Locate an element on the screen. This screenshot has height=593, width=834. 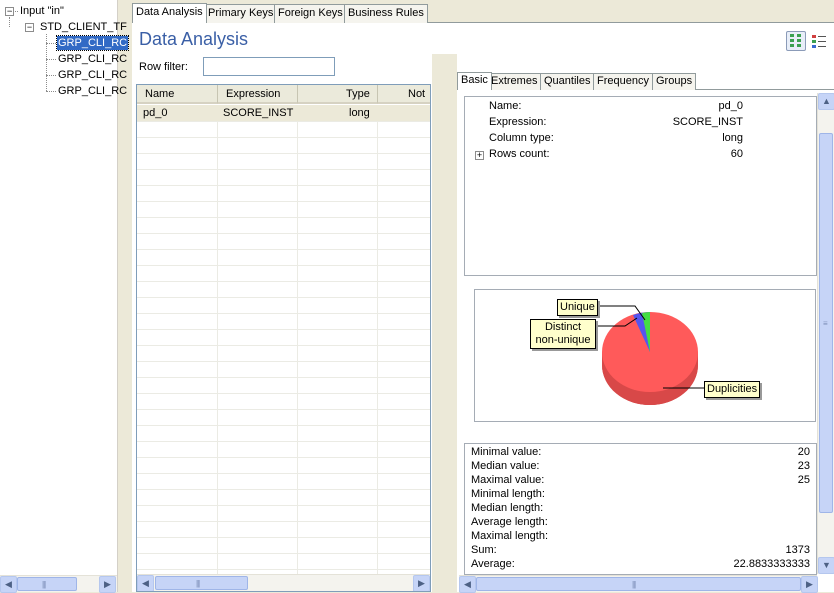
scroll-up-icon: ▲ is located at coordinates (826, 101).